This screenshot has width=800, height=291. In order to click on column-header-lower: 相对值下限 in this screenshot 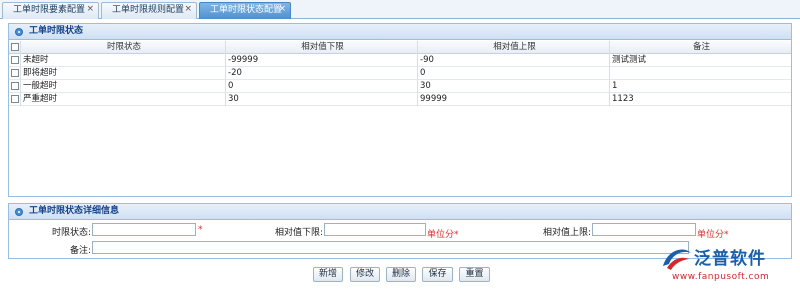, I will do `click(322, 47)`.